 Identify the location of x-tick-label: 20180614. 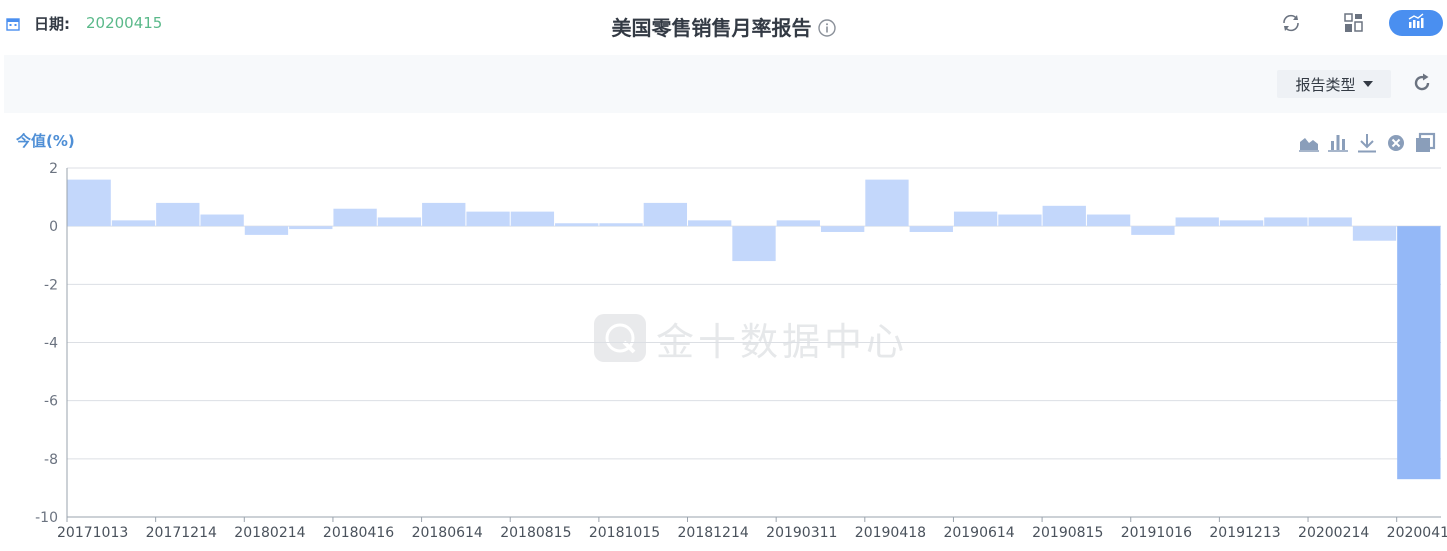
(447, 533).